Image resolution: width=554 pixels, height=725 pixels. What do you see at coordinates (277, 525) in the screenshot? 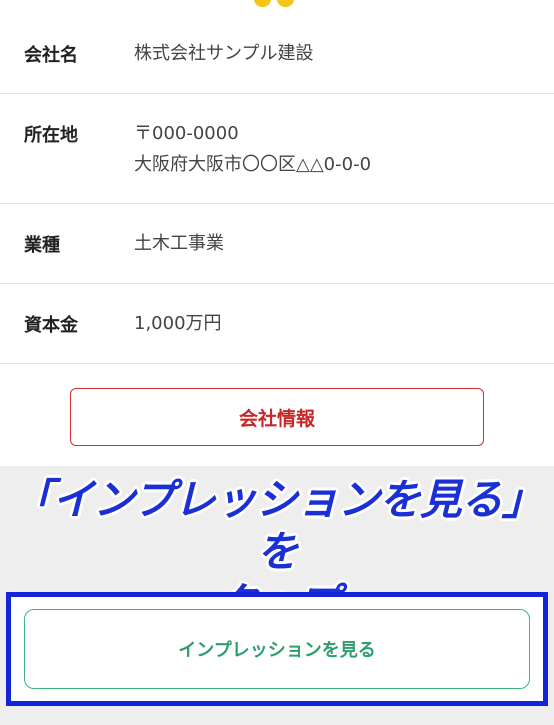
I see `instruction-line-1: 「インプレッションを見る」を` at bounding box center [277, 525].